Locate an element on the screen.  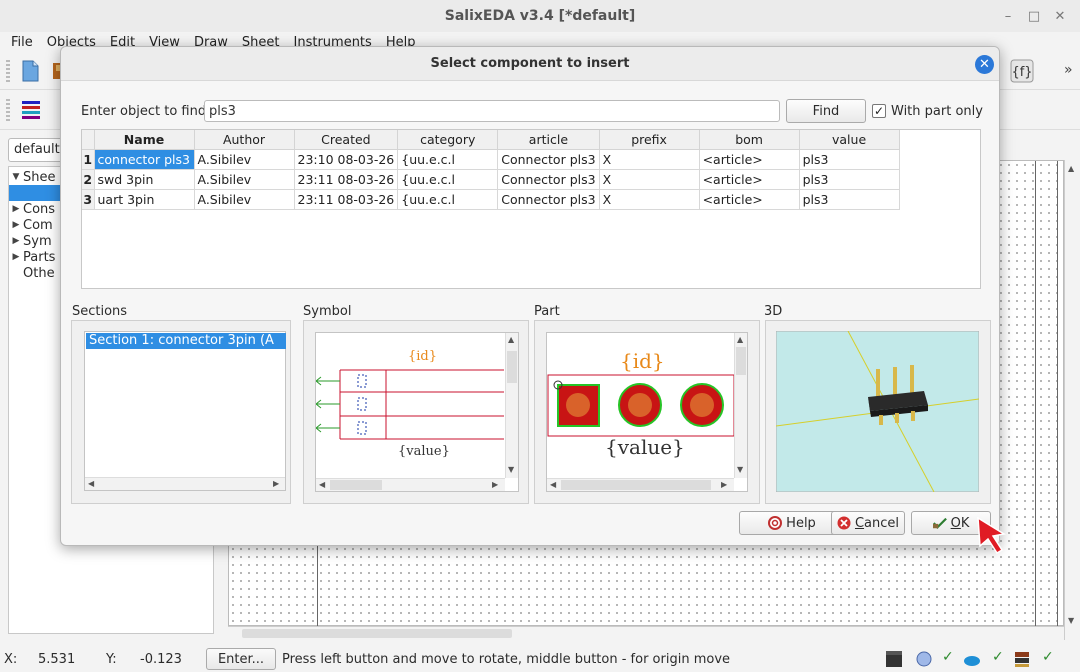
cancel-button: Cancel is located at coordinates (868, 523).